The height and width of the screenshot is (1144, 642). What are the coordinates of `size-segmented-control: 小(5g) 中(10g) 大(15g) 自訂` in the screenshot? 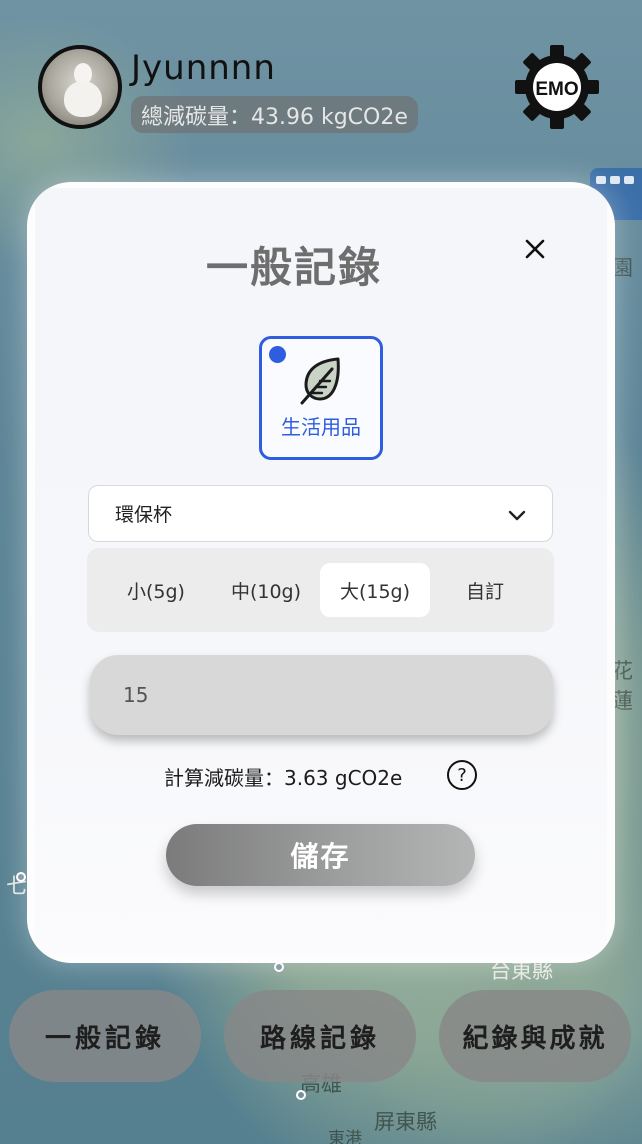 It's located at (320, 590).